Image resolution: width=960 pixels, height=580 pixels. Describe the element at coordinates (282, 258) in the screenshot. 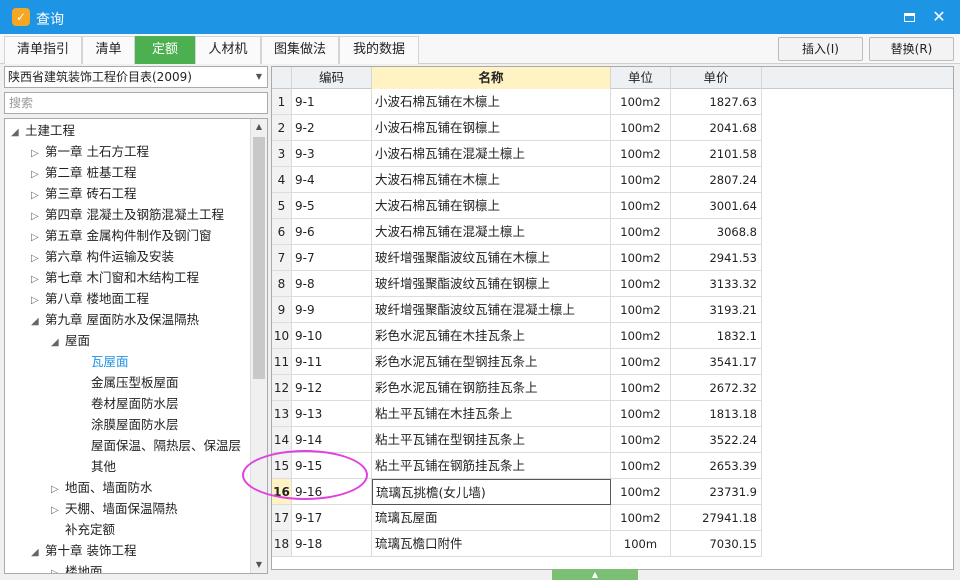

I see `row-index: 7` at that location.